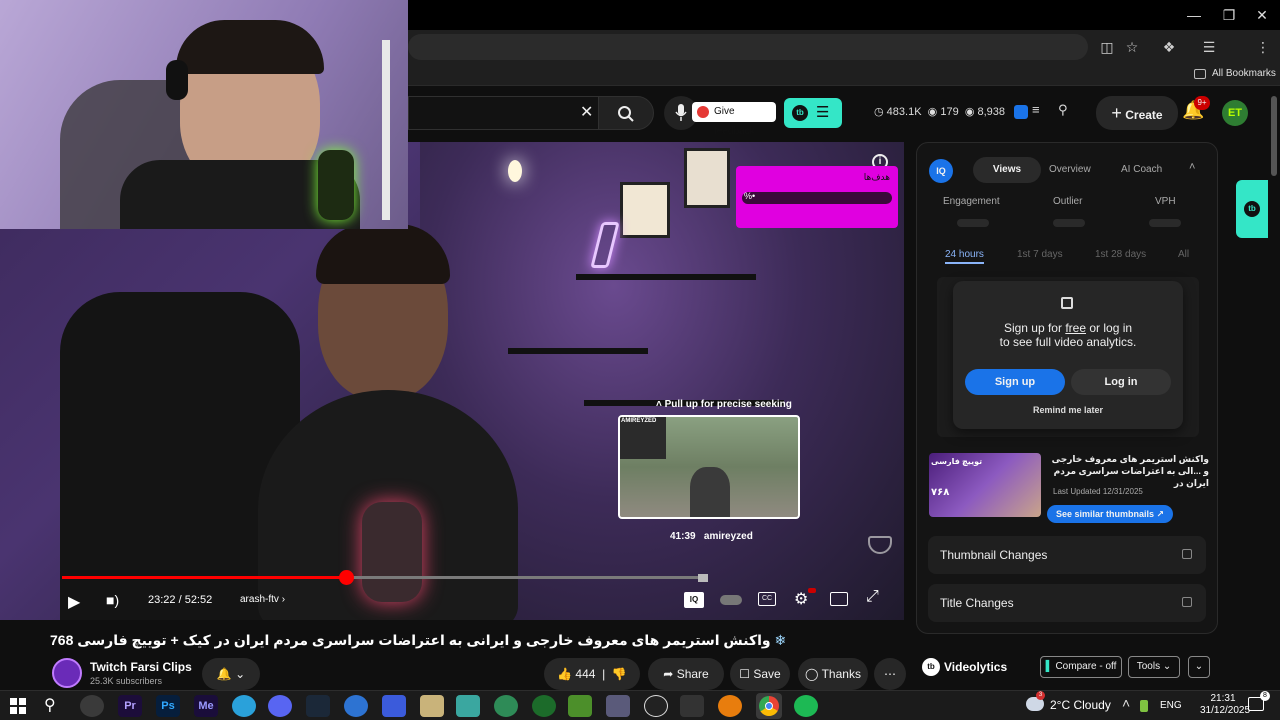  Describe the element at coordinates (1080, 705) in the screenshot. I see `weather-text: 2°C Cloudy` at that location.